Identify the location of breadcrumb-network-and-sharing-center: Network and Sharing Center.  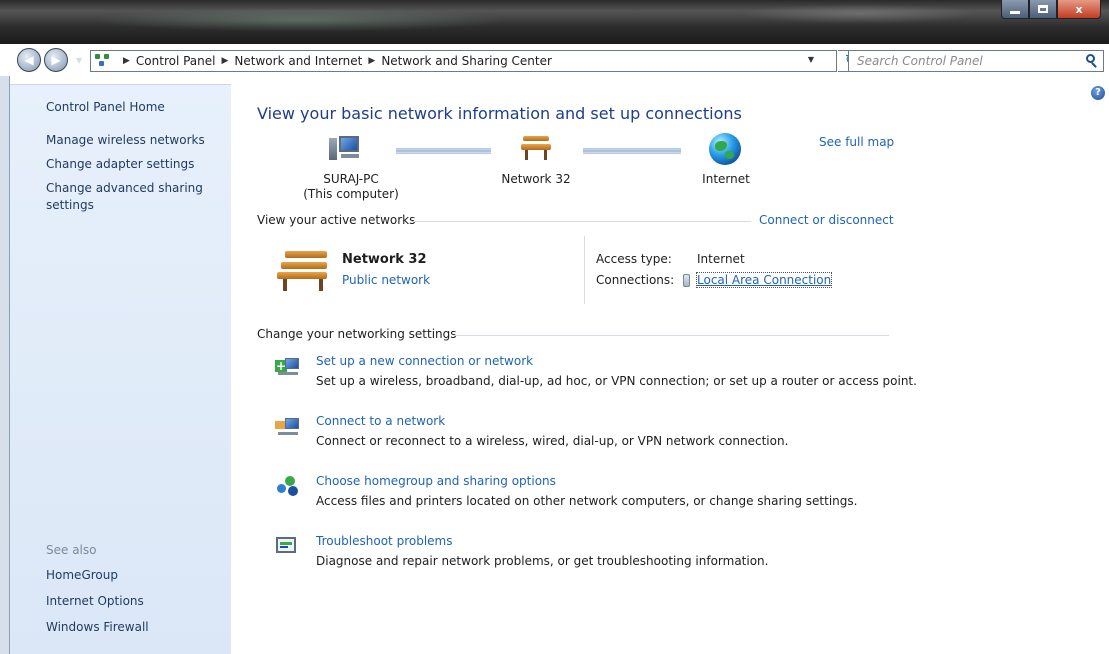
(466, 61).